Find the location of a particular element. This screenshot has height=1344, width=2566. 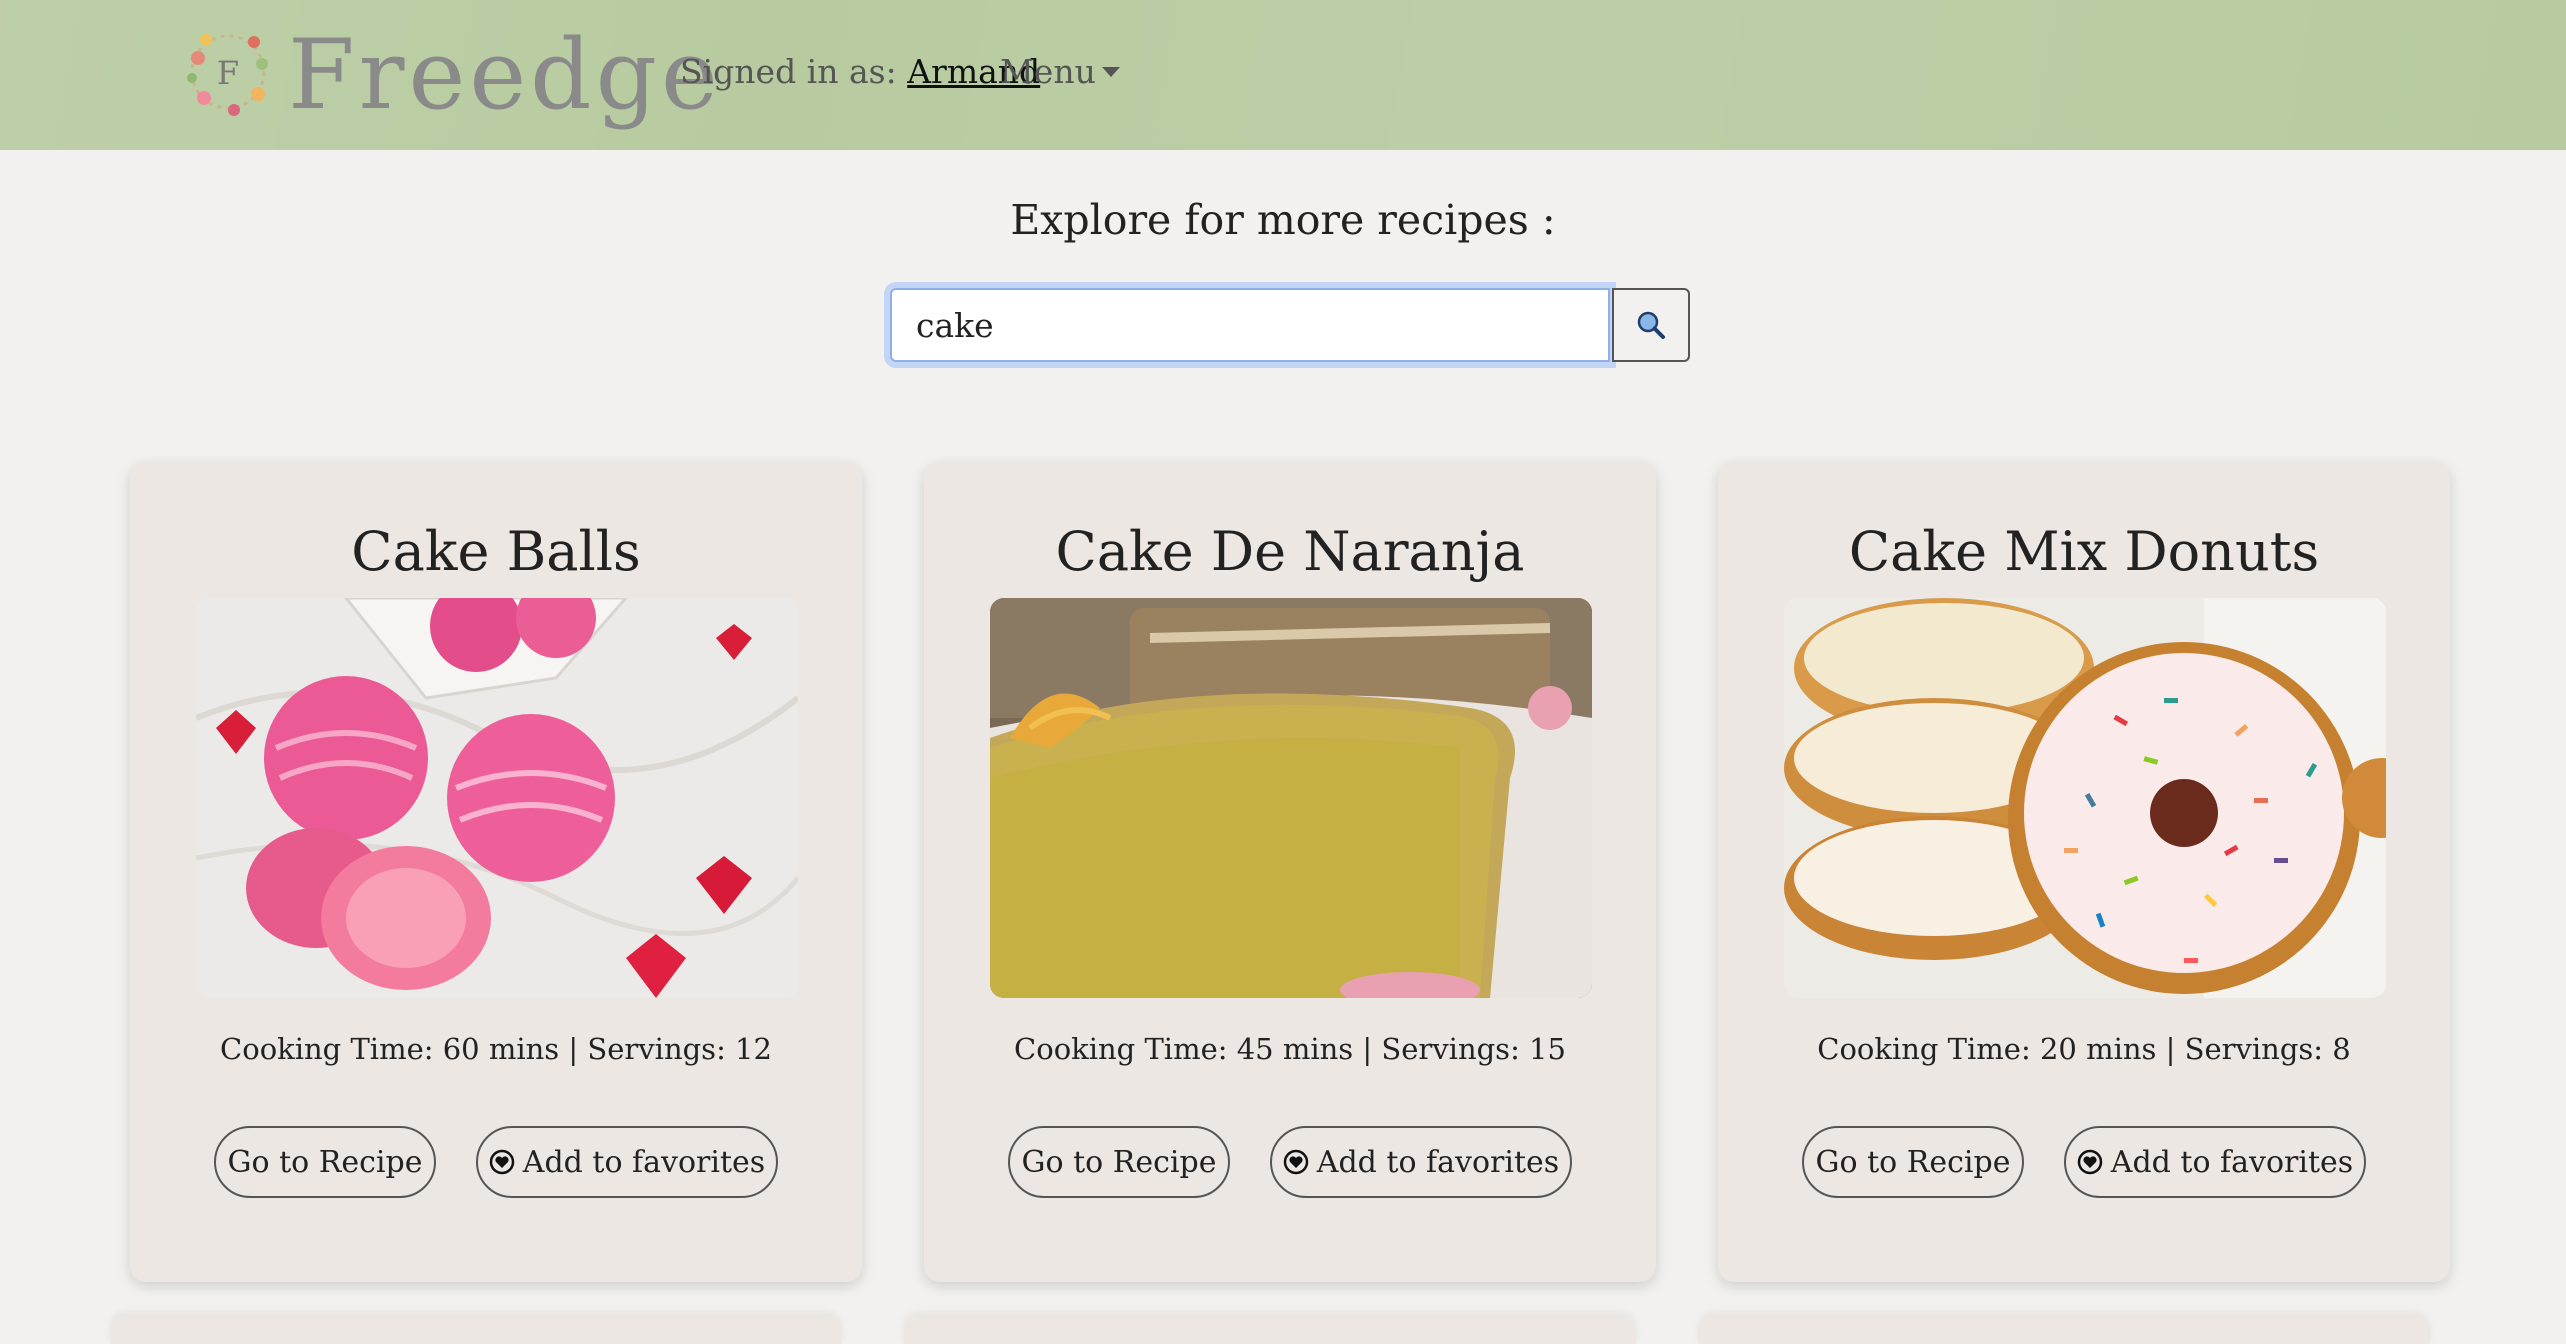

recipe-image-cake-de-naranja is located at coordinates (1291, 798).